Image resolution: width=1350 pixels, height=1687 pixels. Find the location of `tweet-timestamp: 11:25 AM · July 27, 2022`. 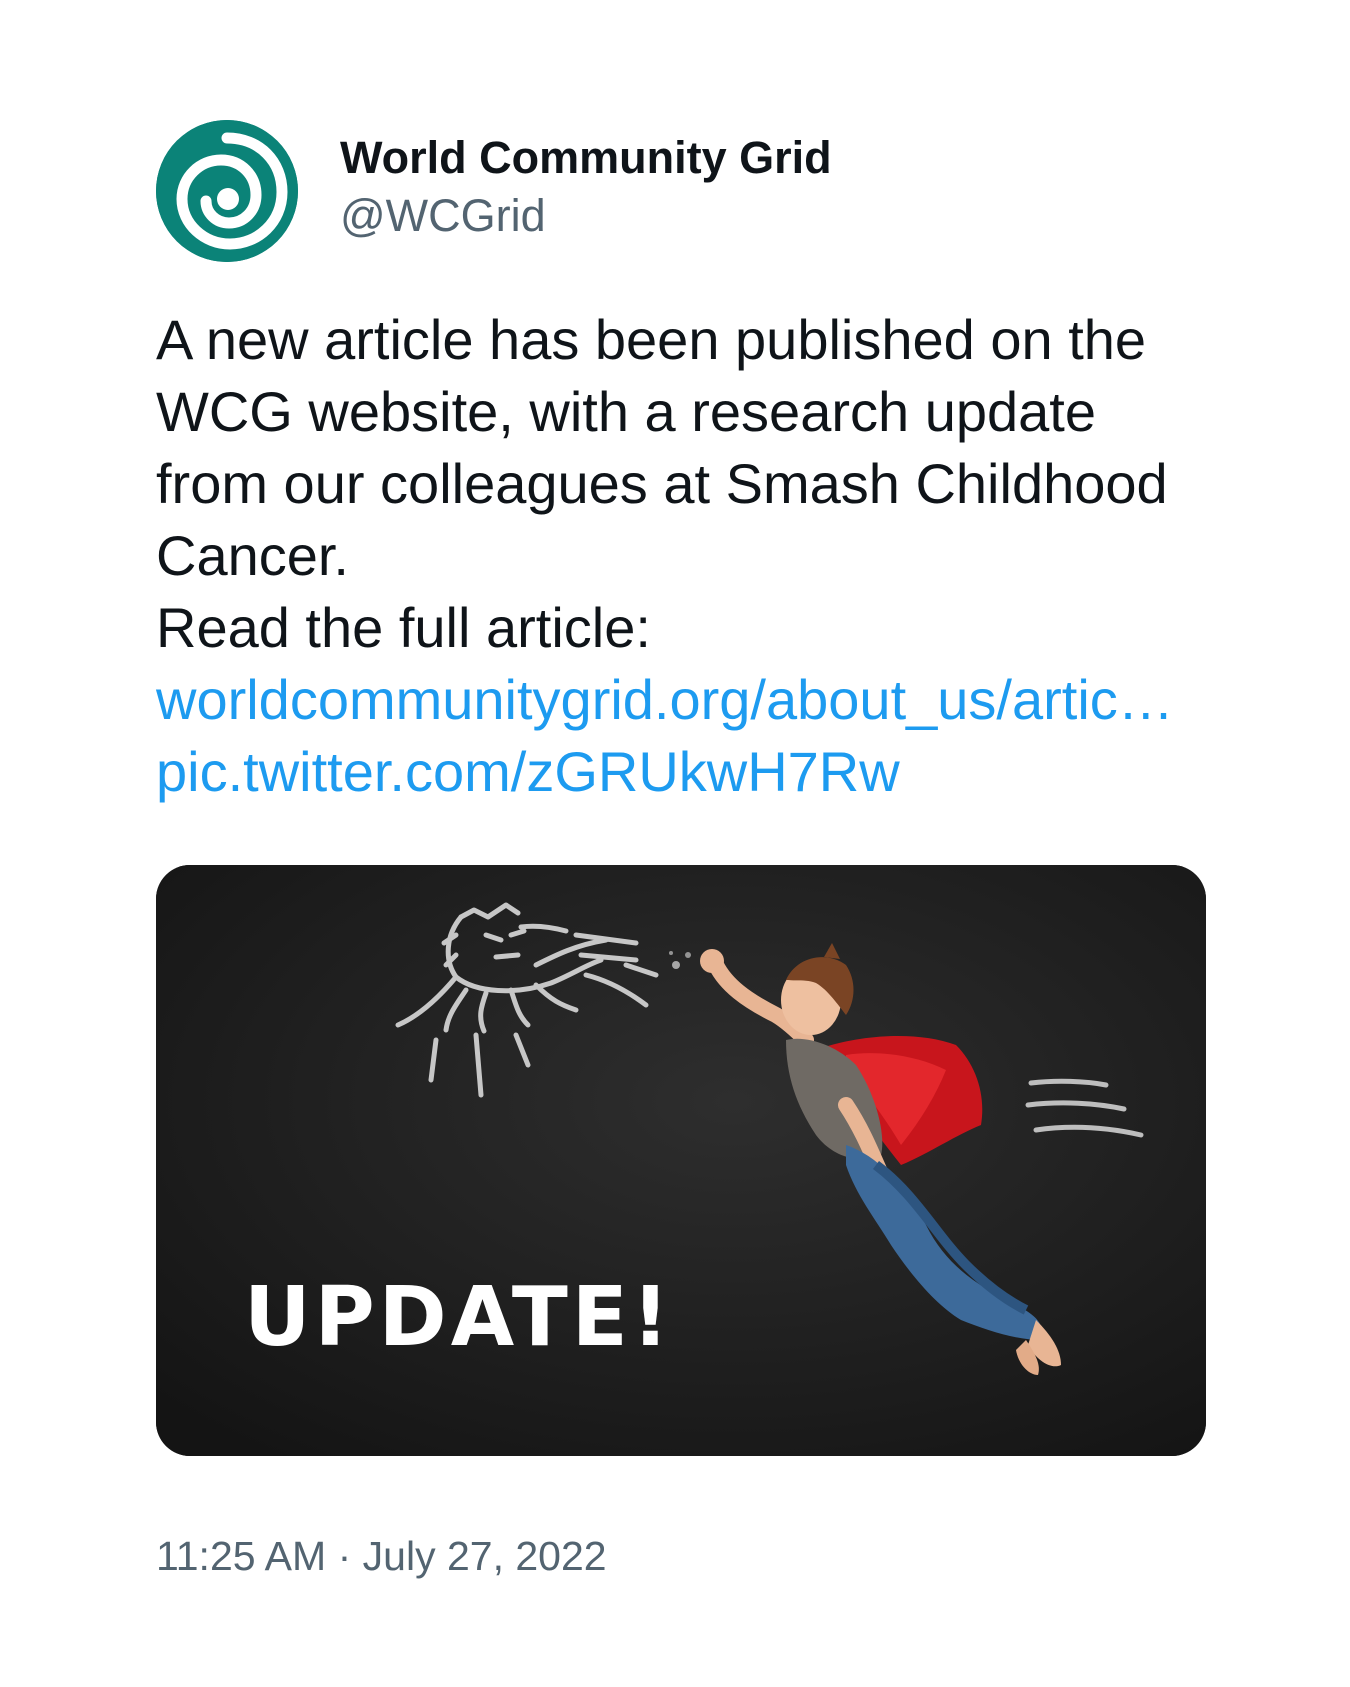

tweet-timestamp: 11:25 AM · July 27, 2022 is located at coordinates (381, 1556).